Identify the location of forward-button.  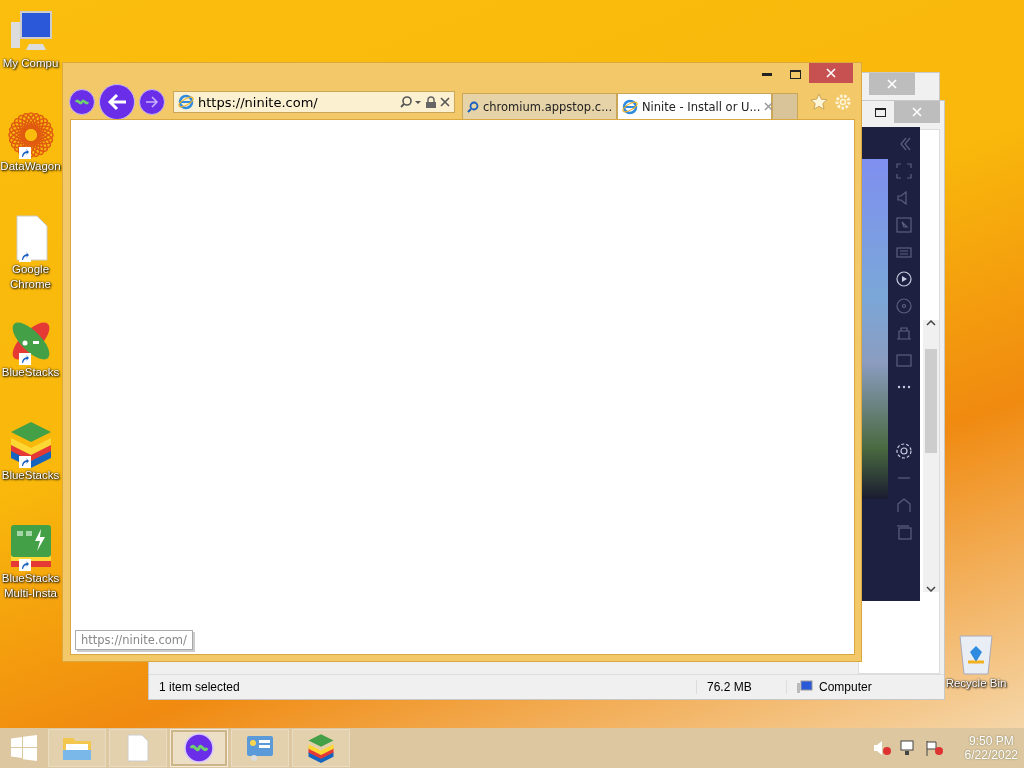
(152, 102).